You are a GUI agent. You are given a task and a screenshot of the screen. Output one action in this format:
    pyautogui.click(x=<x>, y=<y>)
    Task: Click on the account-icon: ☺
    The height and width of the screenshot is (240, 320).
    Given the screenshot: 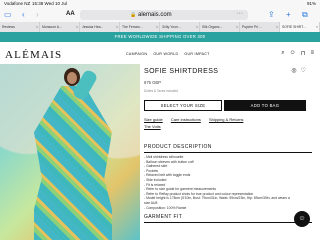 What is the action you would take?
    pyautogui.click(x=293, y=53)
    